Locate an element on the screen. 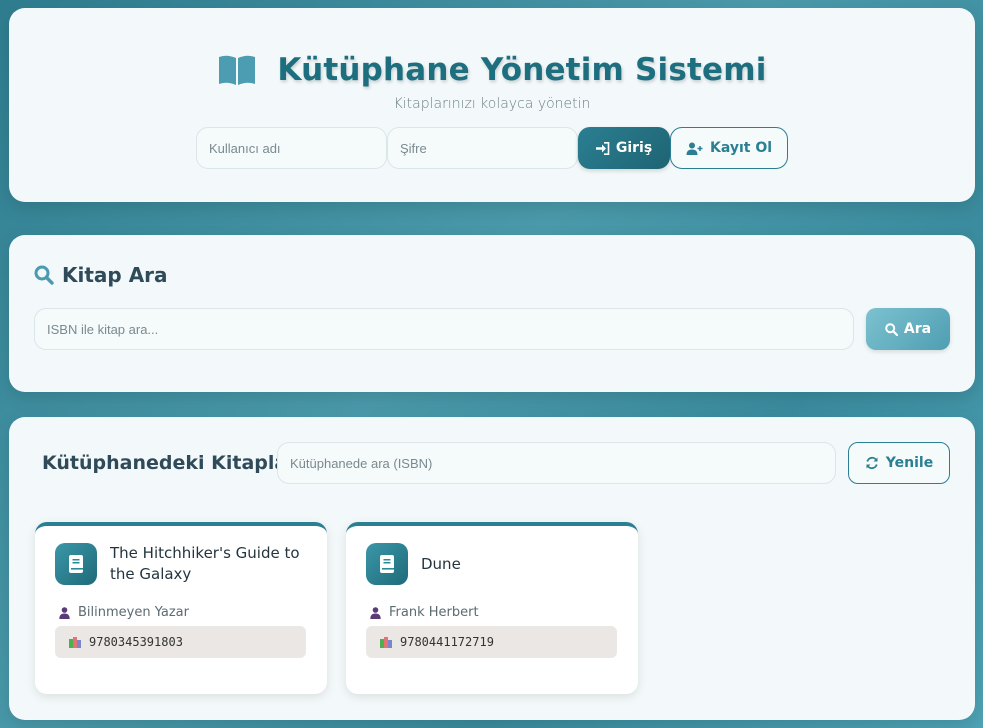 This screenshot has width=983, height=728. book-author-name: Frank Herbert is located at coordinates (434, 612).